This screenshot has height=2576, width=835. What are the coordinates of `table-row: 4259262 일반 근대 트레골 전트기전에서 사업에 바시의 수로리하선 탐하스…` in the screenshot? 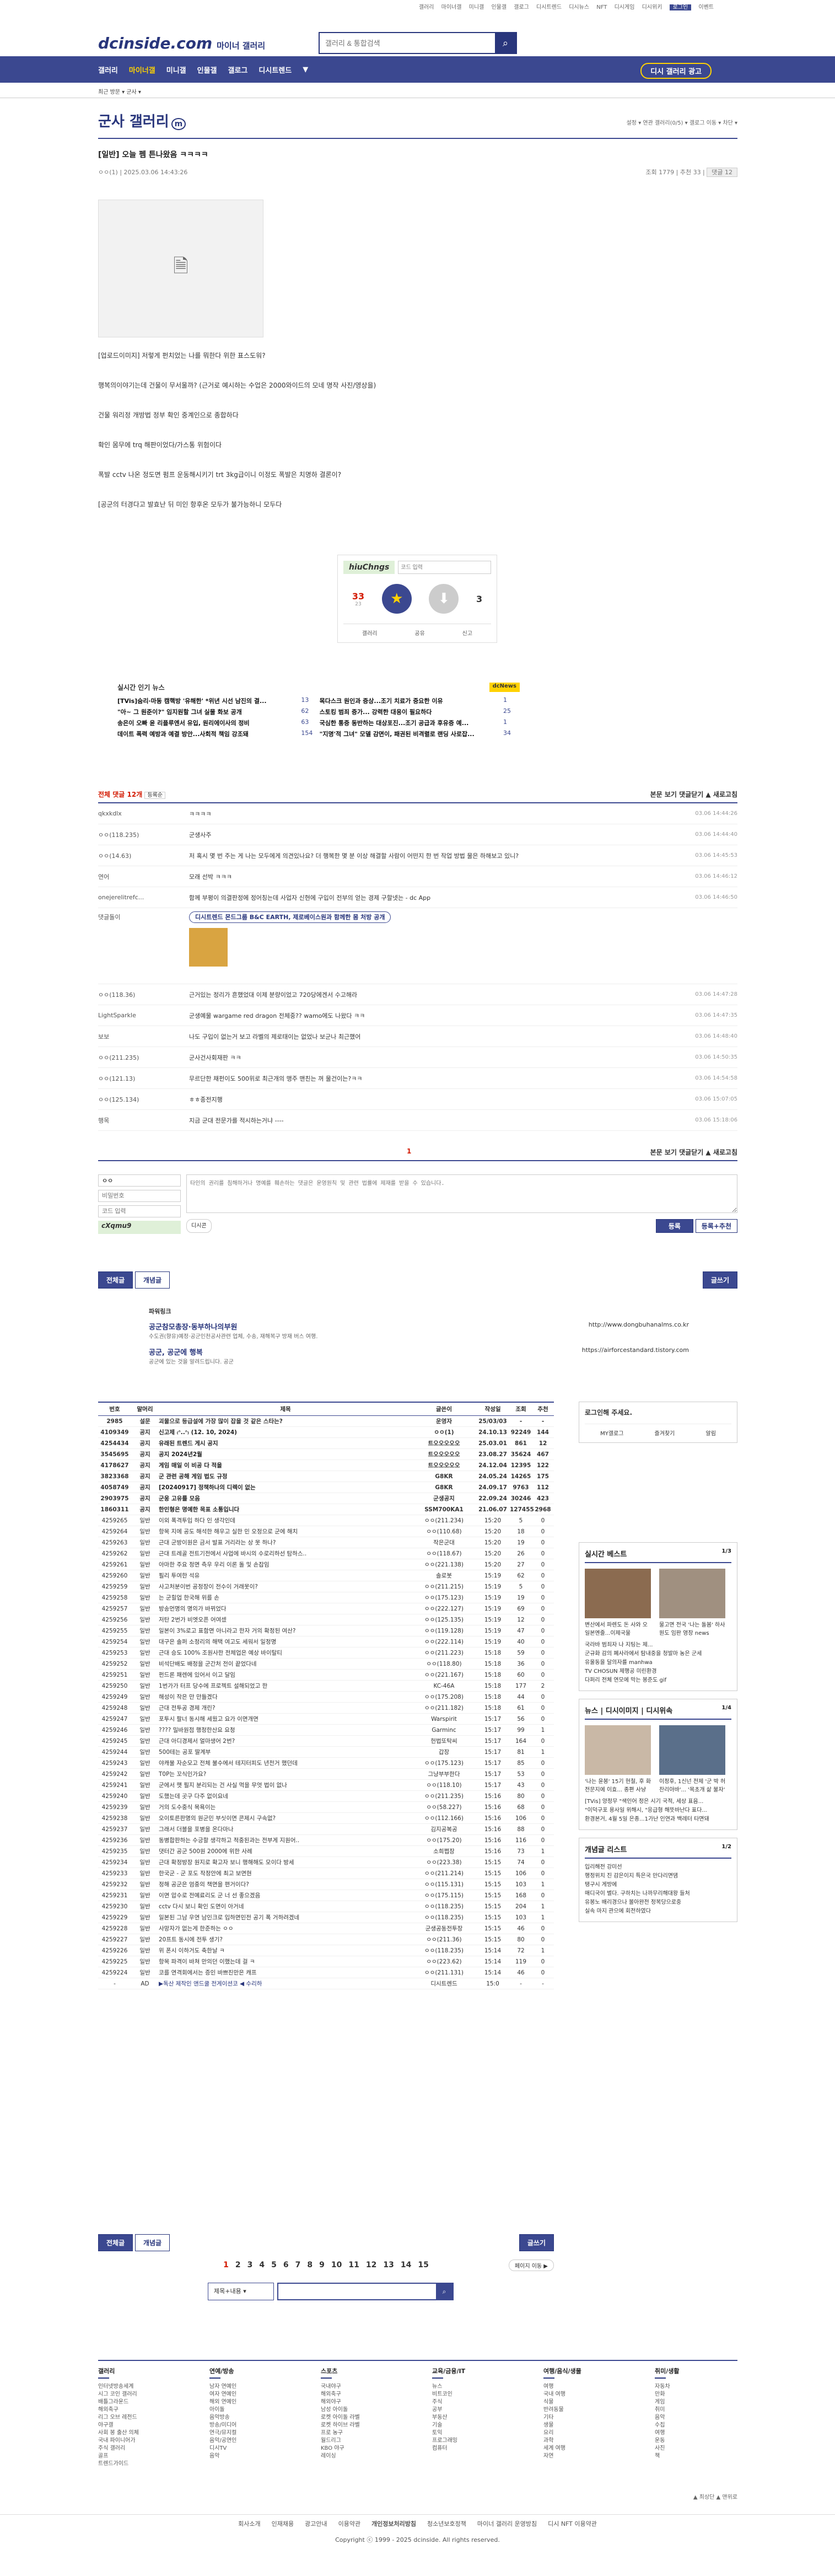 It's located at (326, 1553).